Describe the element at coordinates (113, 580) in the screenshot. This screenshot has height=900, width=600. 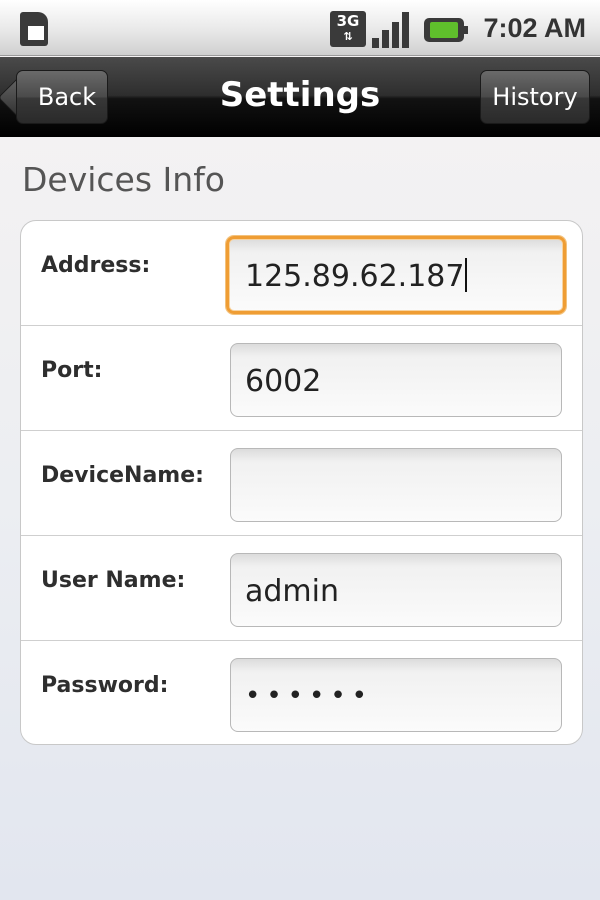
I see `user-name-label: User Name:` at that location.